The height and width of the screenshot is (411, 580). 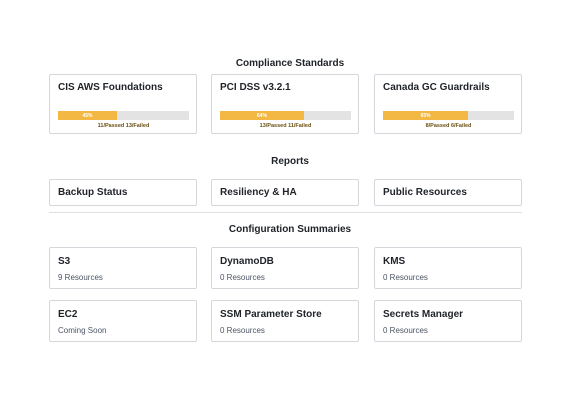 What do you see at coordinates (436, 87) in the screenshot?
I see `compliance-card-title: Canada GC Guardrails` at bounding box center [436, 87].